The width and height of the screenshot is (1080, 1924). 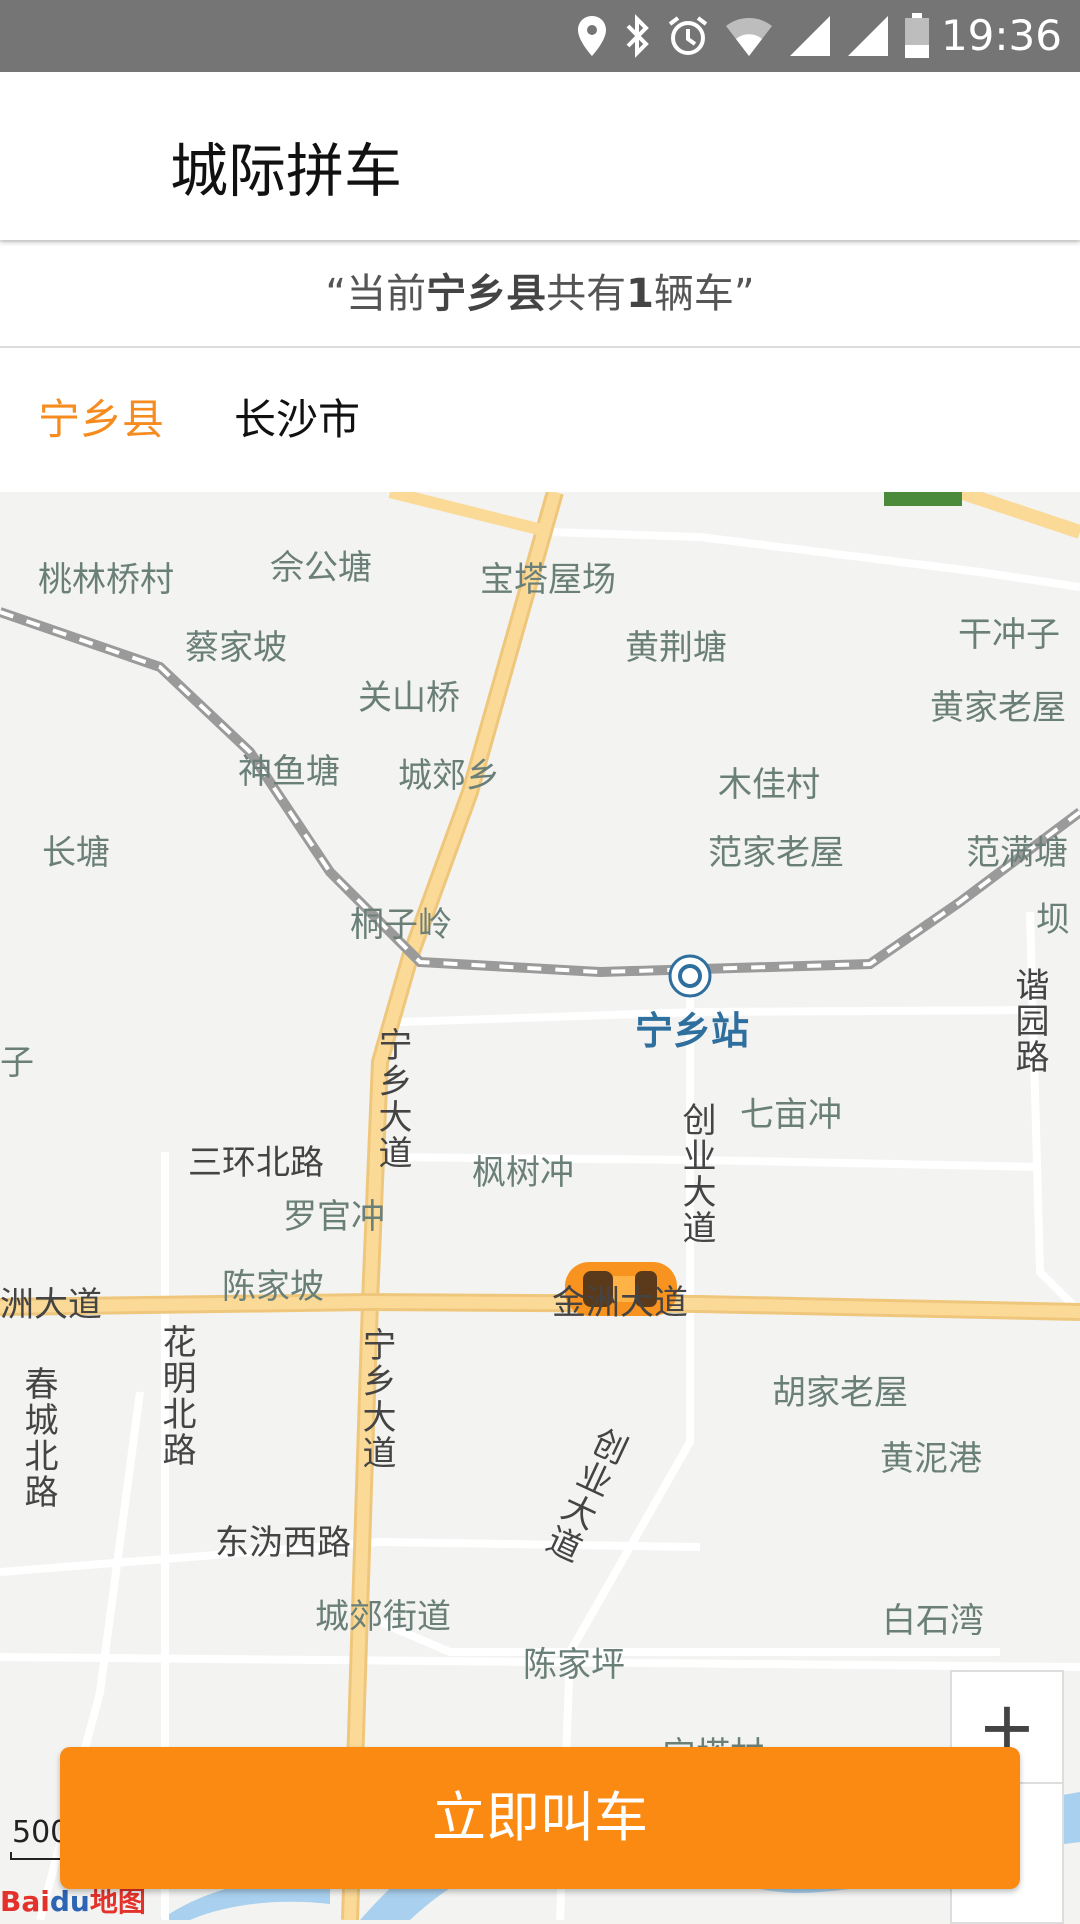 What do you see at coordinates (297, 420) in the screenshot?
I see `tab-changsha: 长沙市` at bounding box center [297, 420].